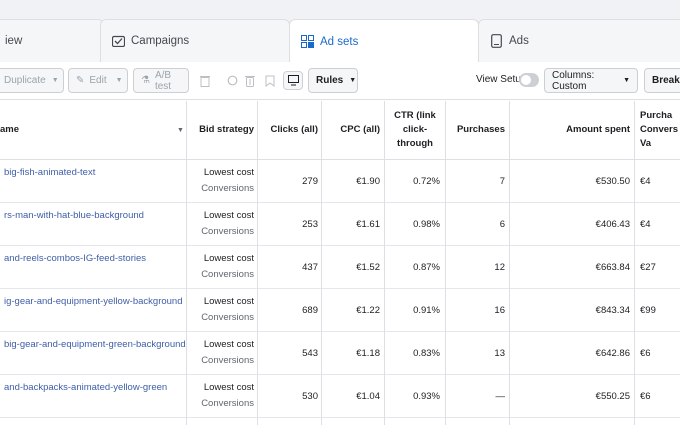 The height and width of the screenshot is (425, 680). Describe the element at coordinates (50, 172) in the screenshot. I see `name-value: big-fish-animated-text` at that location.